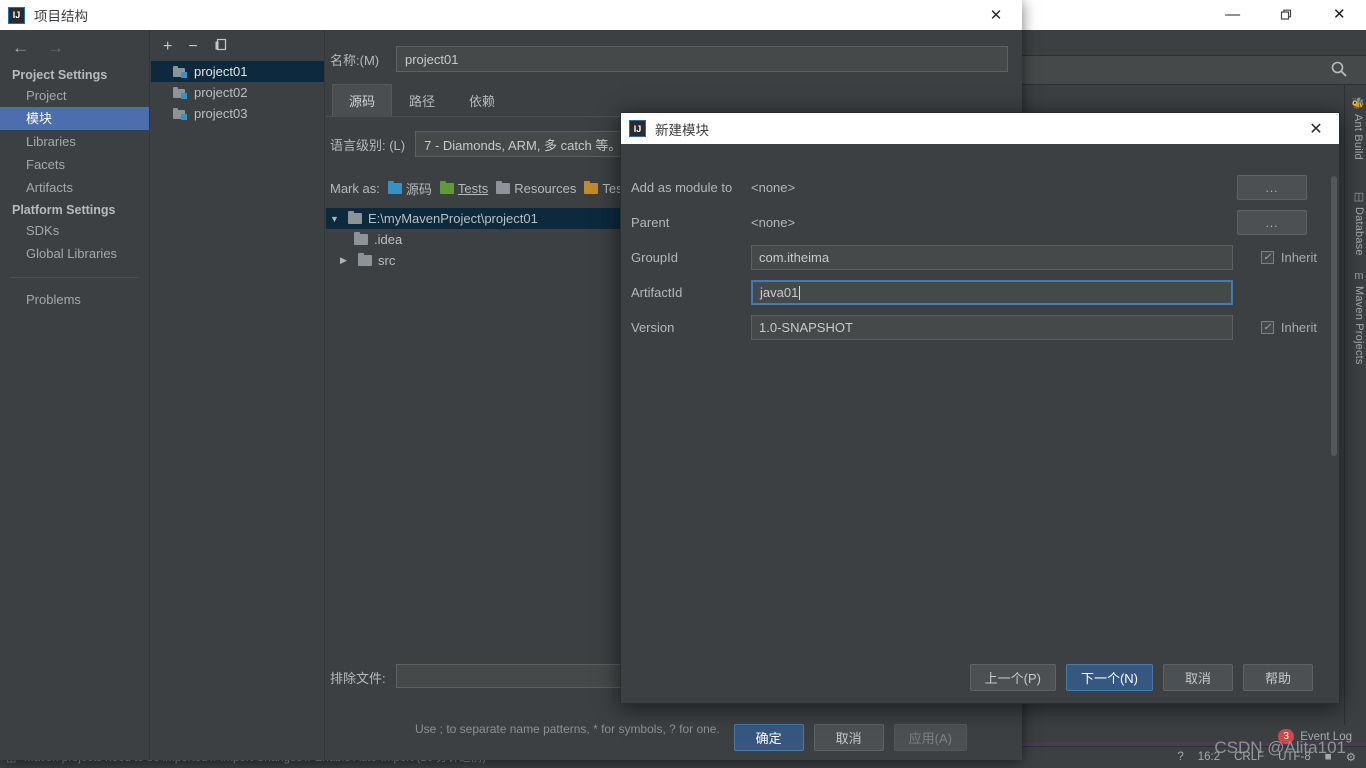 The image size is (1366, 768). I want to click on ok-button: 确定, so click(768, 737).